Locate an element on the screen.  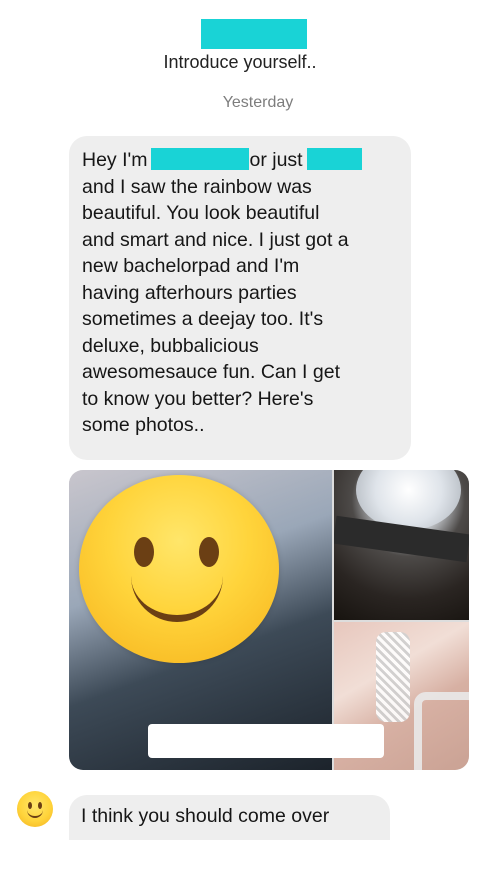
slightly-smiling-face-icon is located at coordinates (179, 569).